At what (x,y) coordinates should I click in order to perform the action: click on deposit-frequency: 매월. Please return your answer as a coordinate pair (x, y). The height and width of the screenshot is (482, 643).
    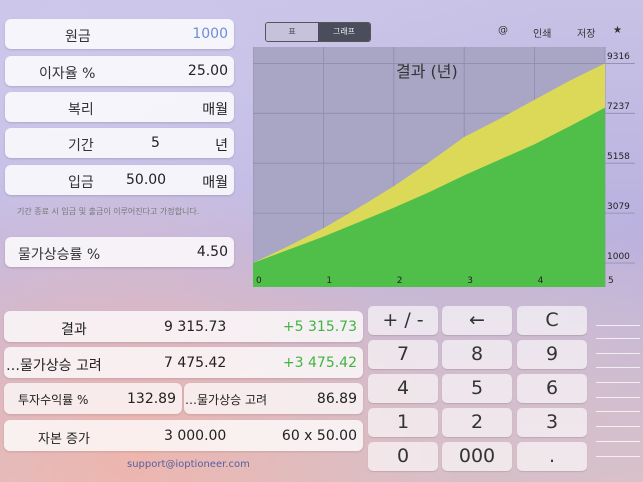
    Looking at the image, I should click on (215, 182).